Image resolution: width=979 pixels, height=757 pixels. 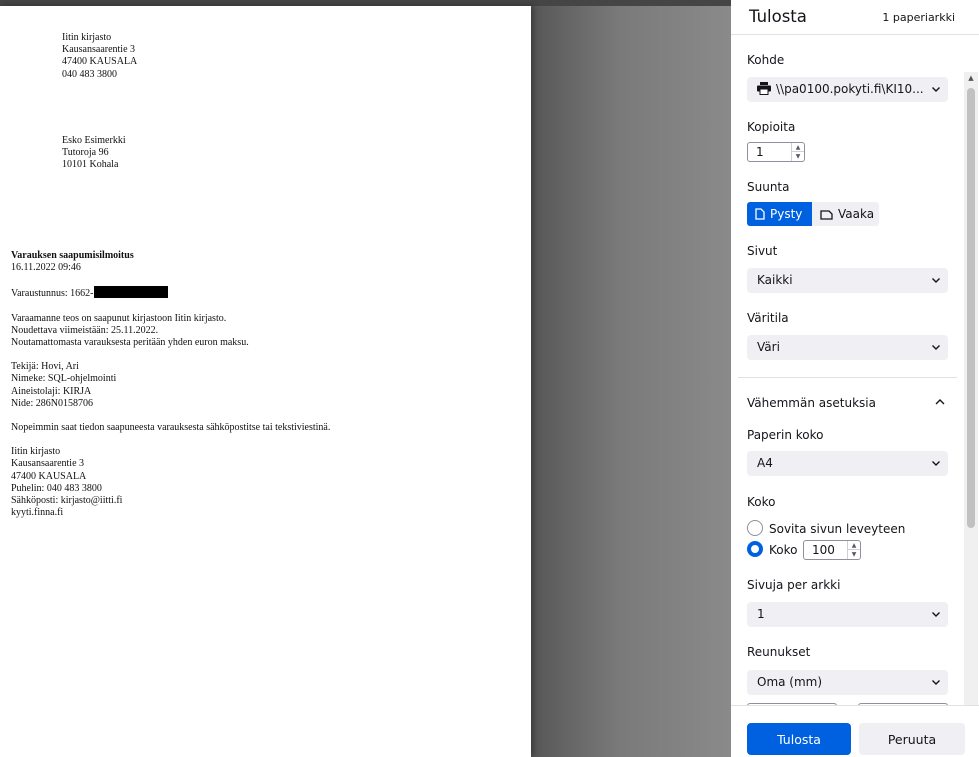 I want to click on footer-line: Puhelin: 040 483 3800, so click(x=56, y=488).